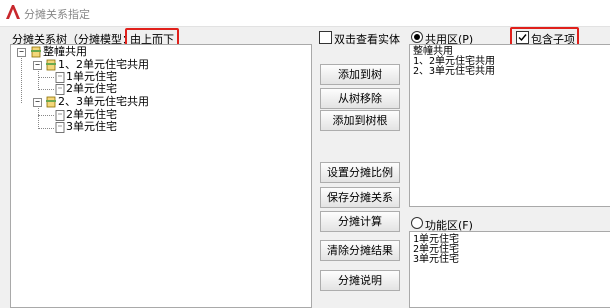 The width and height of the screenshot is (610, 308). I want to click on clear-result-button: 清除分摊结果, so click(360, 250).